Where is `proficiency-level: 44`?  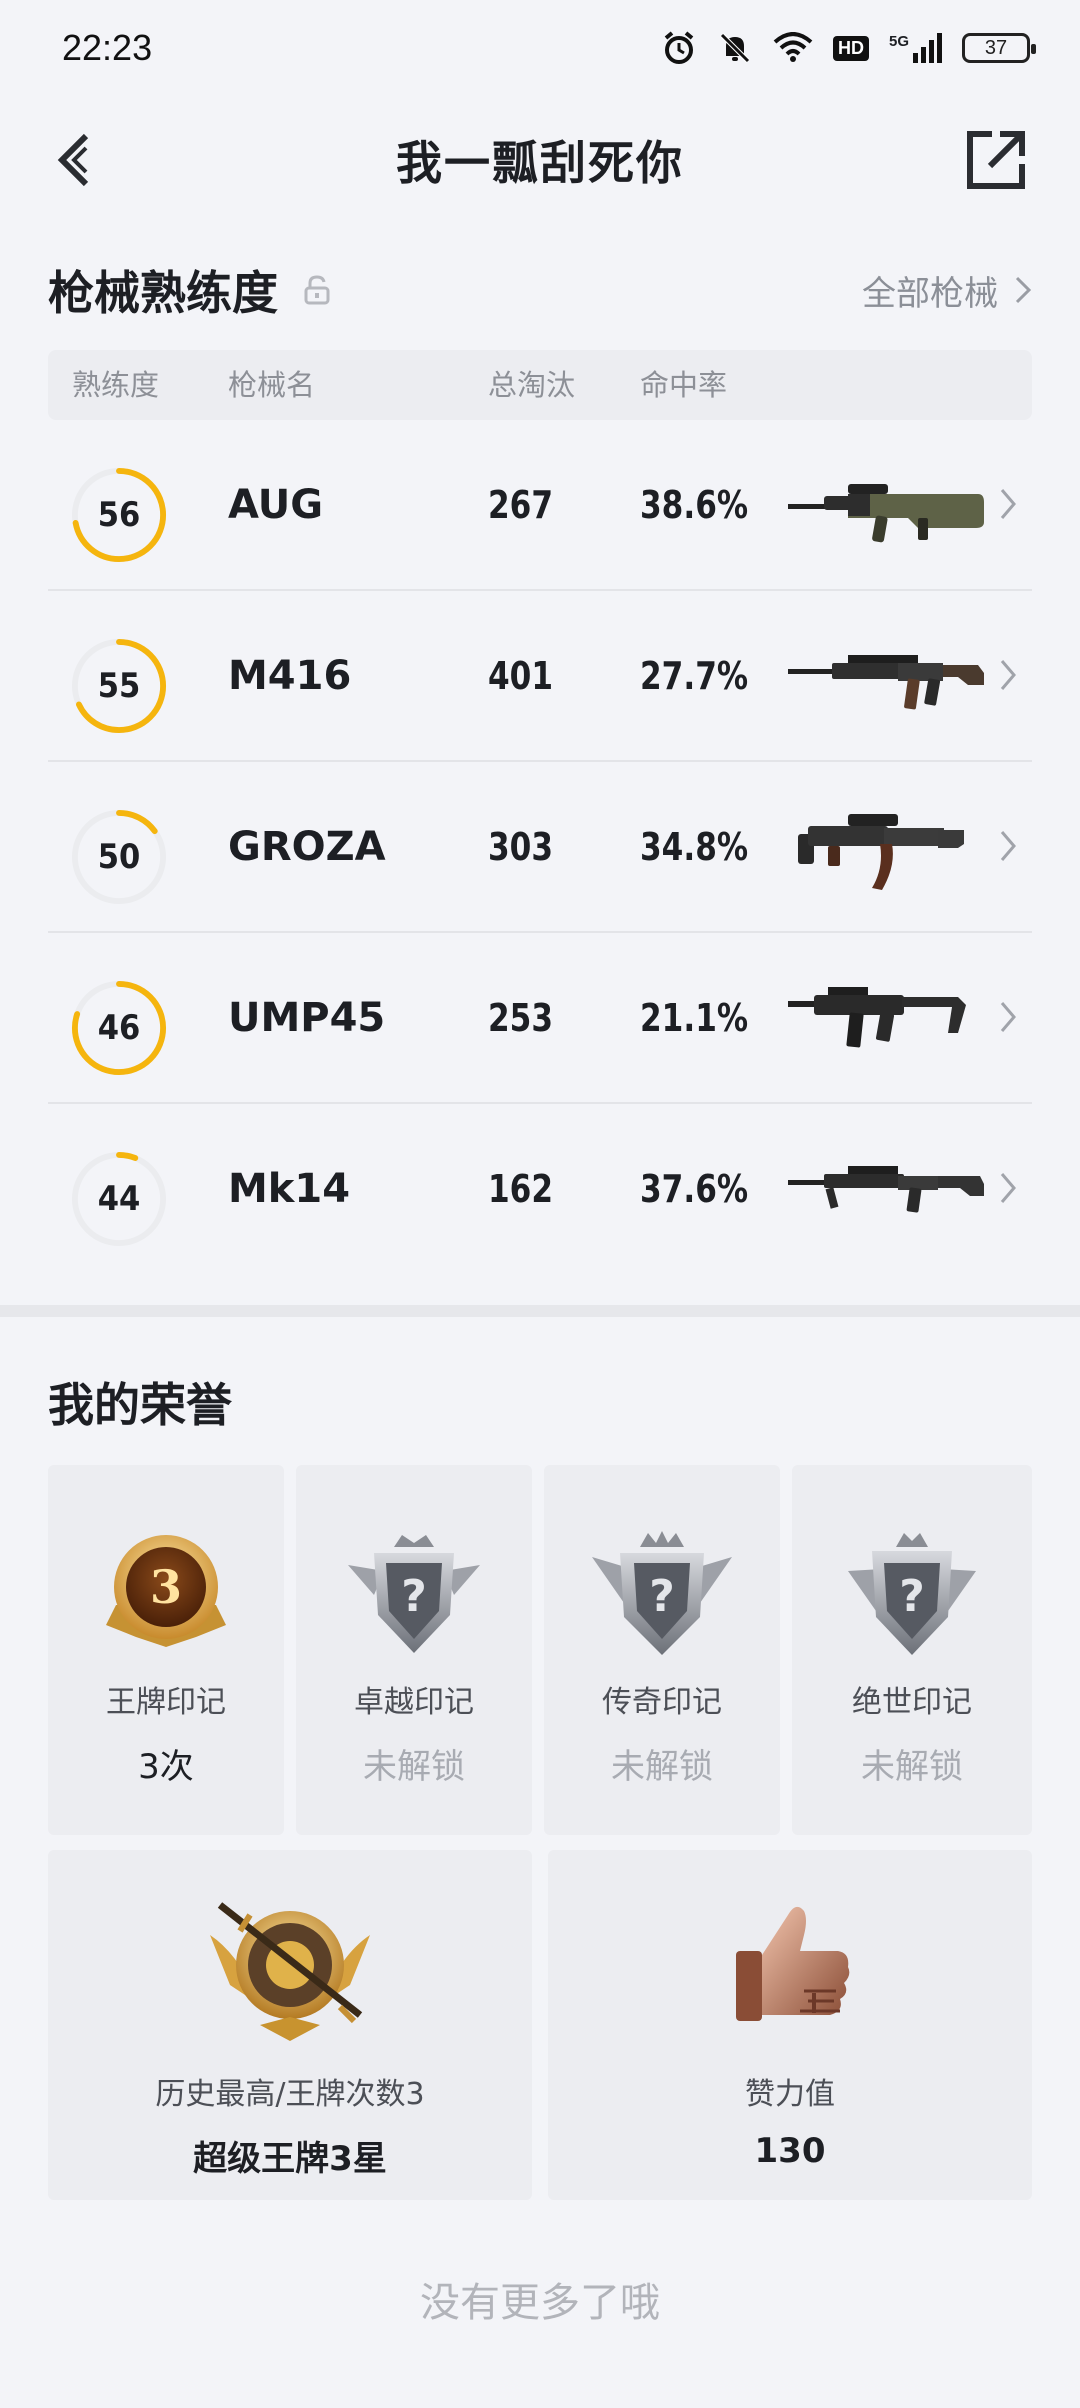 proficiency-level: 44 is located at coordinates (119, 1199).